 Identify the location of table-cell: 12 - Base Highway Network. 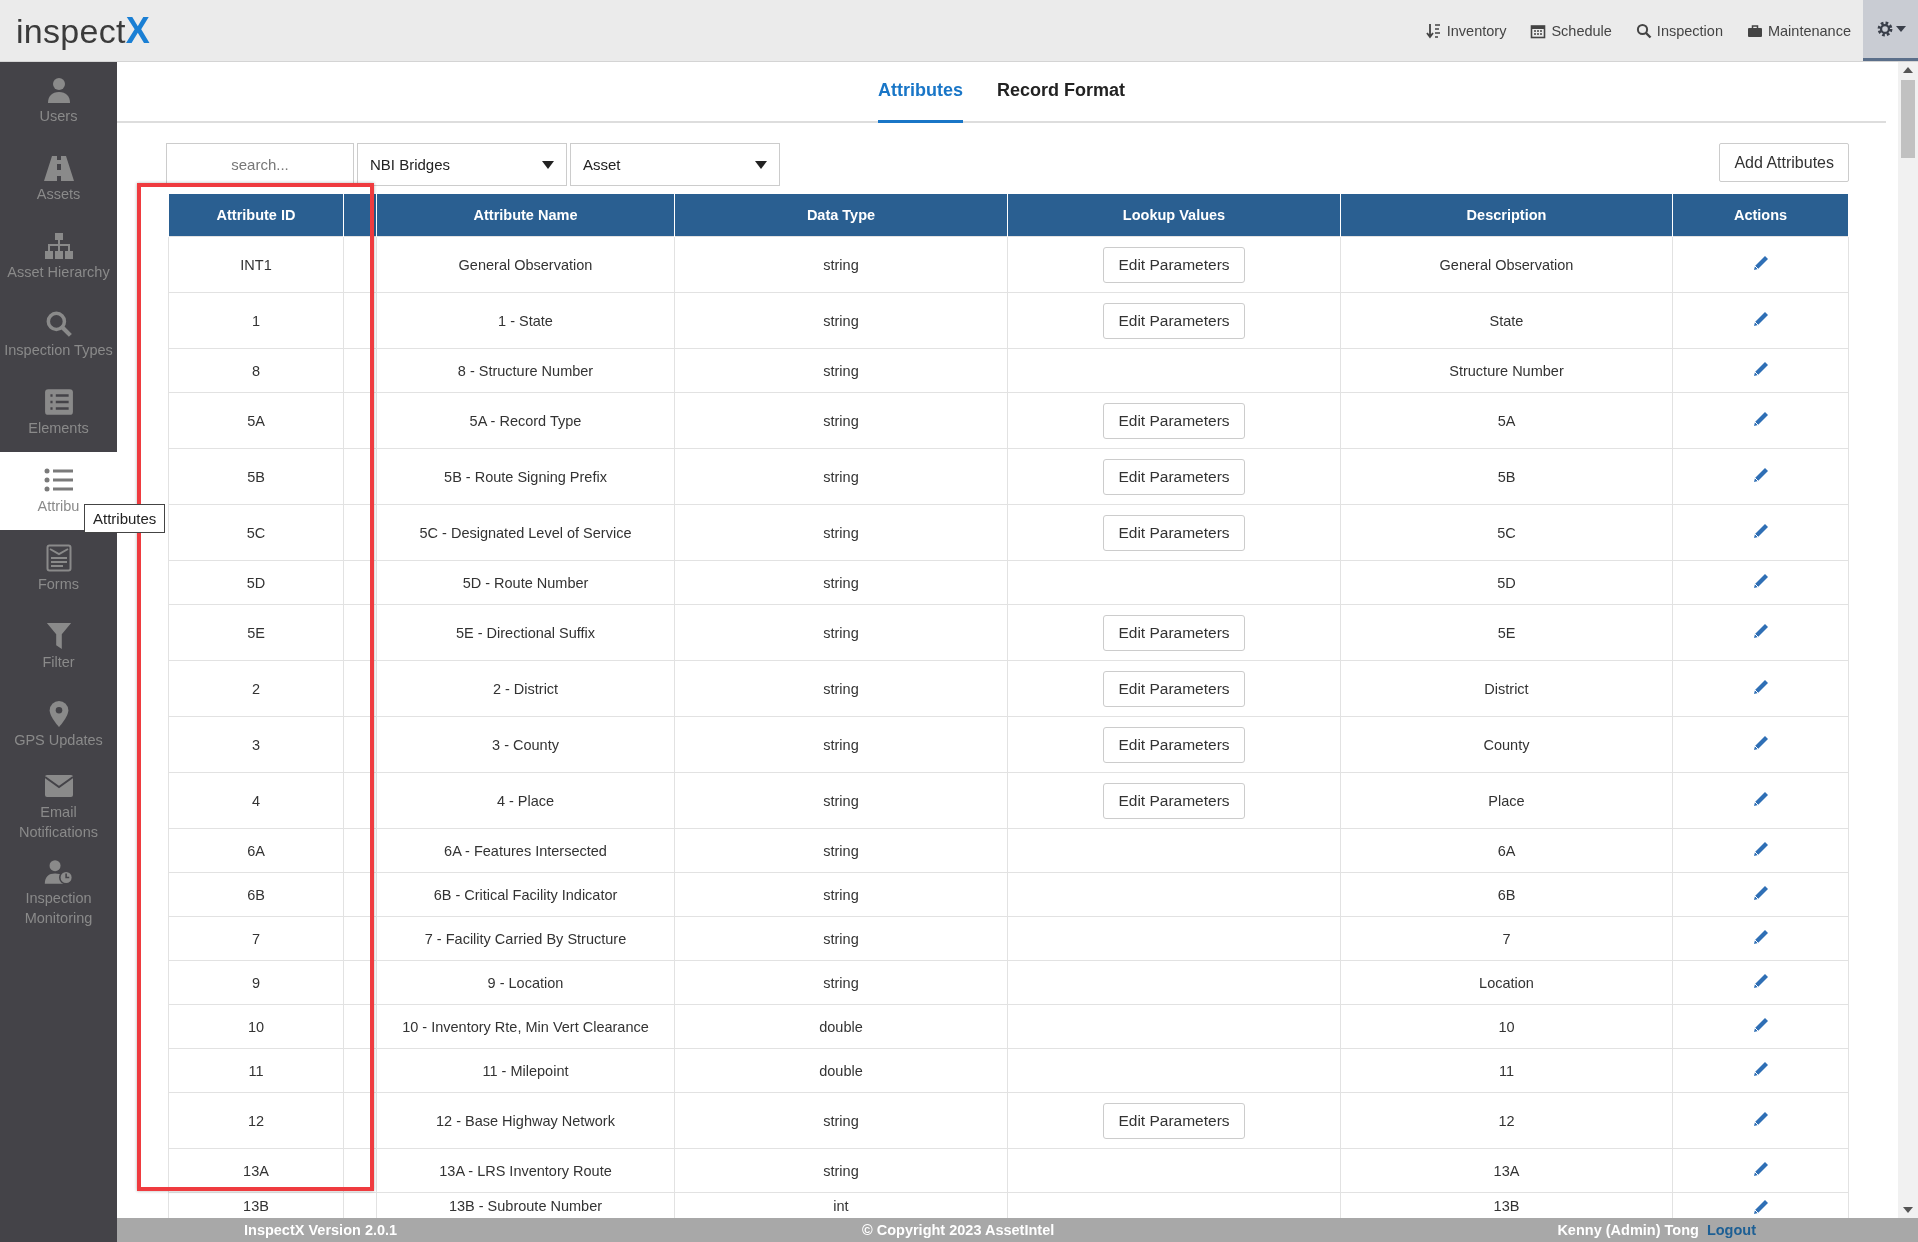
(525, 1120).